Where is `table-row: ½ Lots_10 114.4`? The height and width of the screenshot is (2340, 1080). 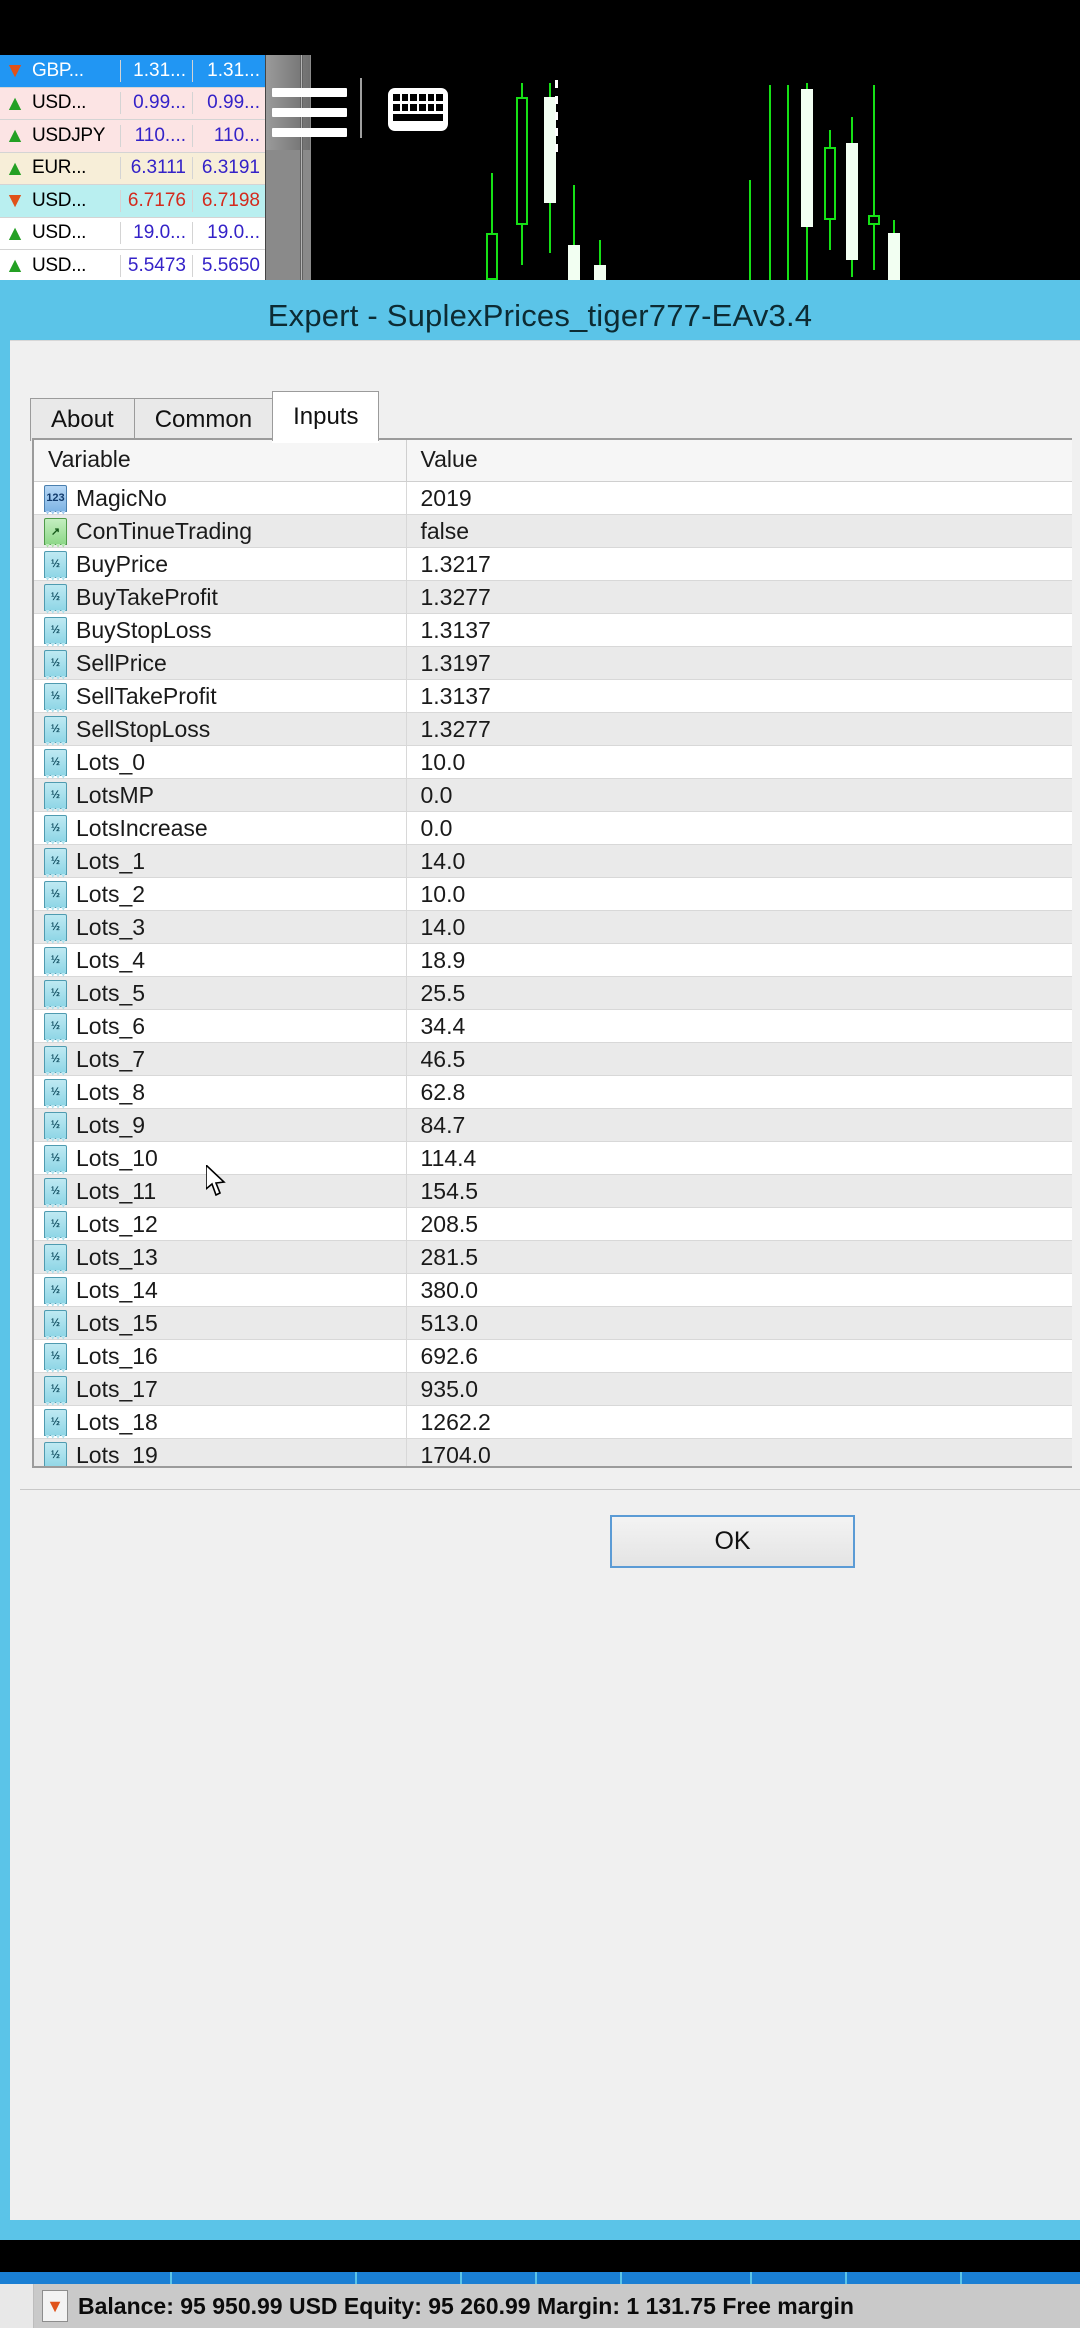 table-row: ½ Lots_10 114.4 is located at coordinates (553, 1158).